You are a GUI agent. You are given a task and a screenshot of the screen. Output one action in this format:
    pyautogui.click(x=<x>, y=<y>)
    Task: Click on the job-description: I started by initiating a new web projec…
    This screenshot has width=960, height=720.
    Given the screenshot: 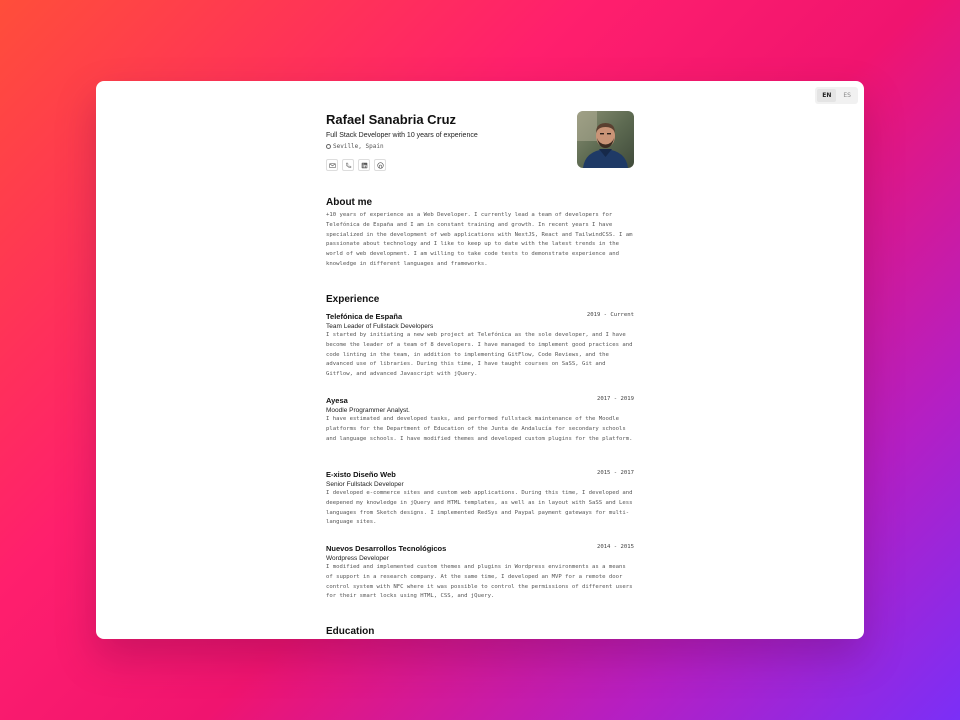 What is the action you would take?
    pyautogui.click(x=479, y=355)
    